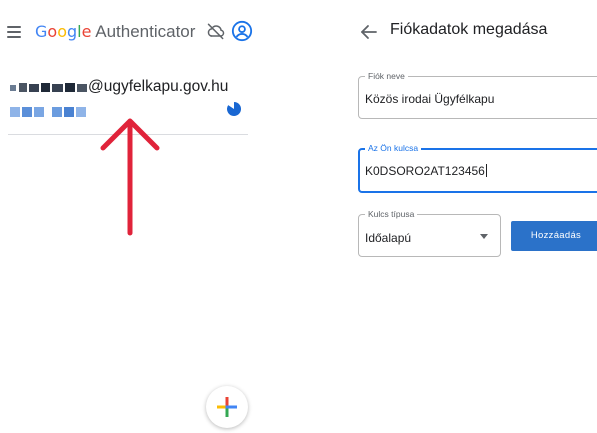 The width and height of the screenshot is (597, 433). I want to click on account-name-value: Közös irodai Ügyfélkapu, so click(430, 99).